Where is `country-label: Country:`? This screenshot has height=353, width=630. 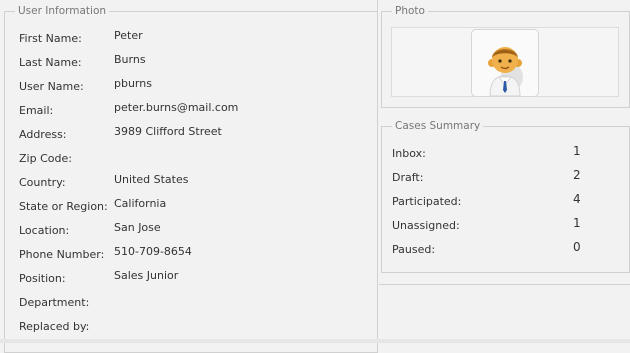
country-label: Country: is located at coordinates (42, 182).